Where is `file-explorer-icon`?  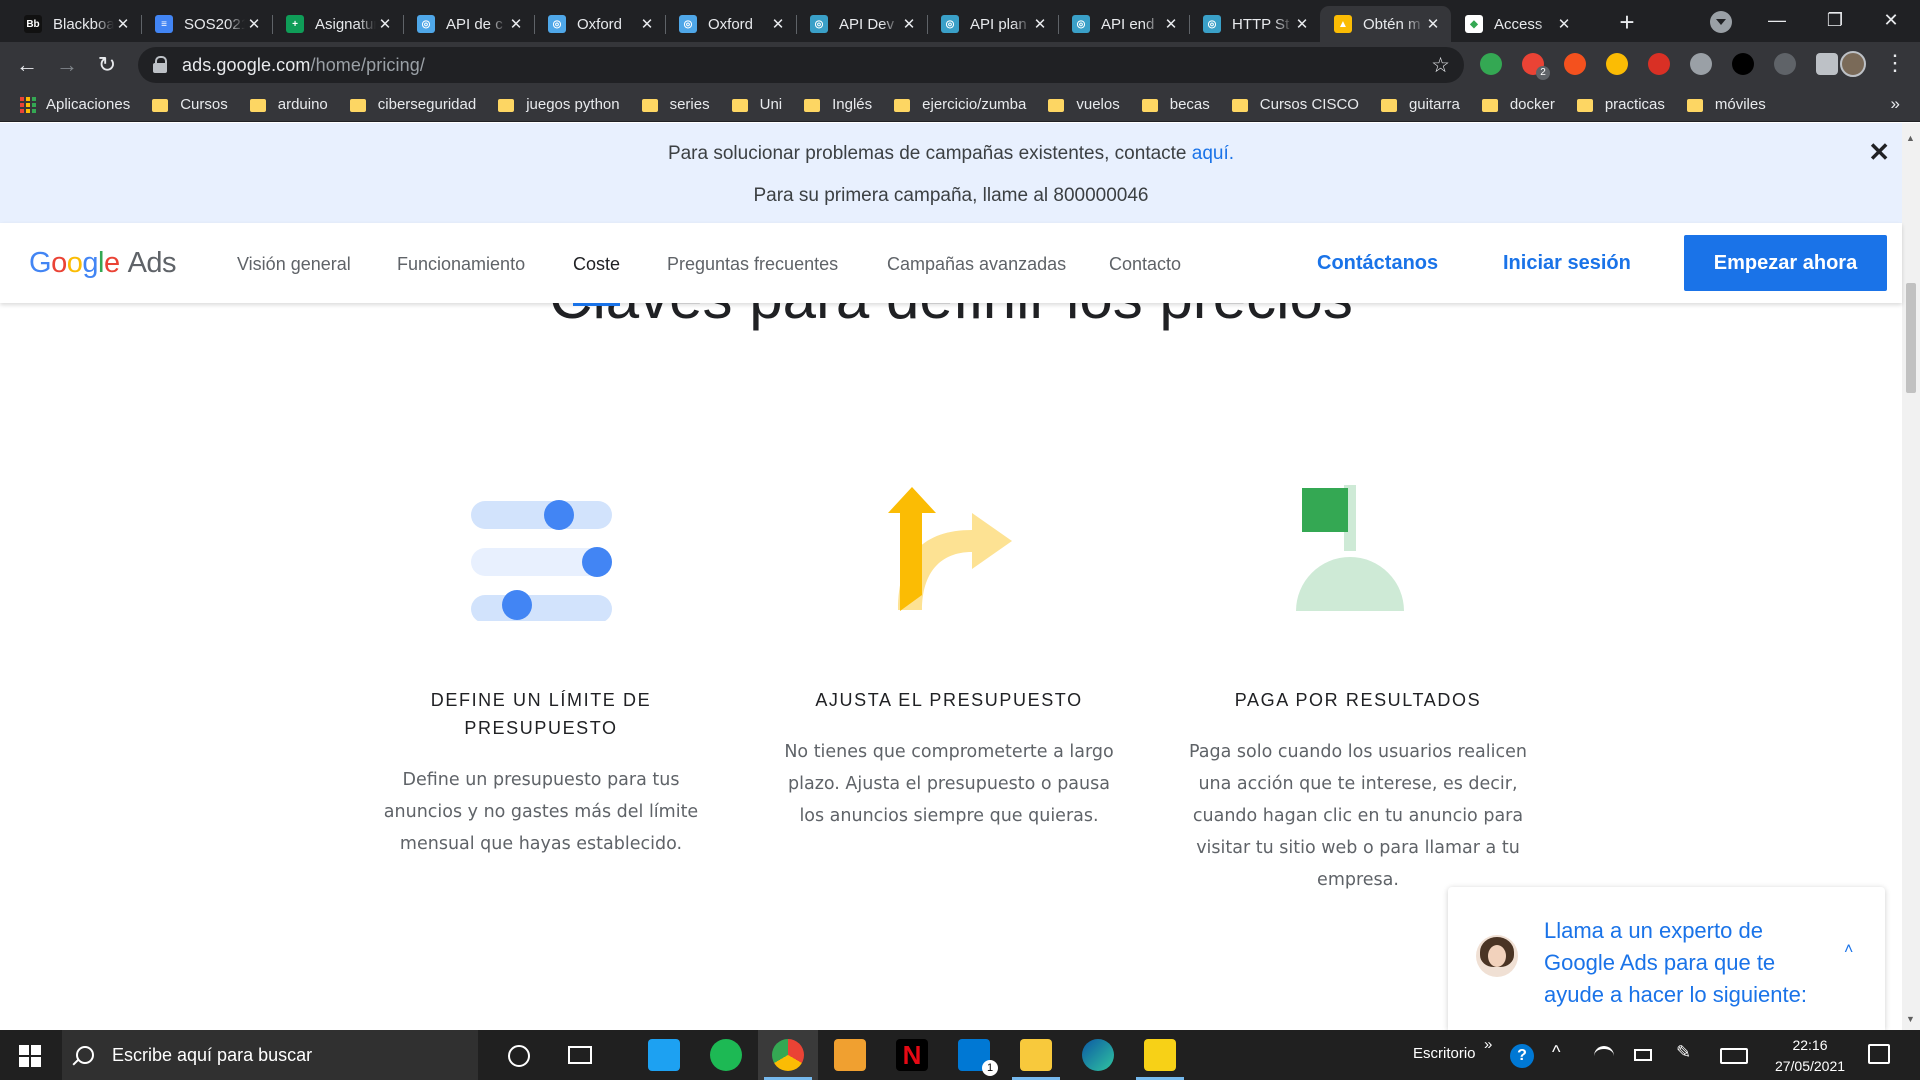
file-explorer-icon is located at coordinates (1036, 1055).